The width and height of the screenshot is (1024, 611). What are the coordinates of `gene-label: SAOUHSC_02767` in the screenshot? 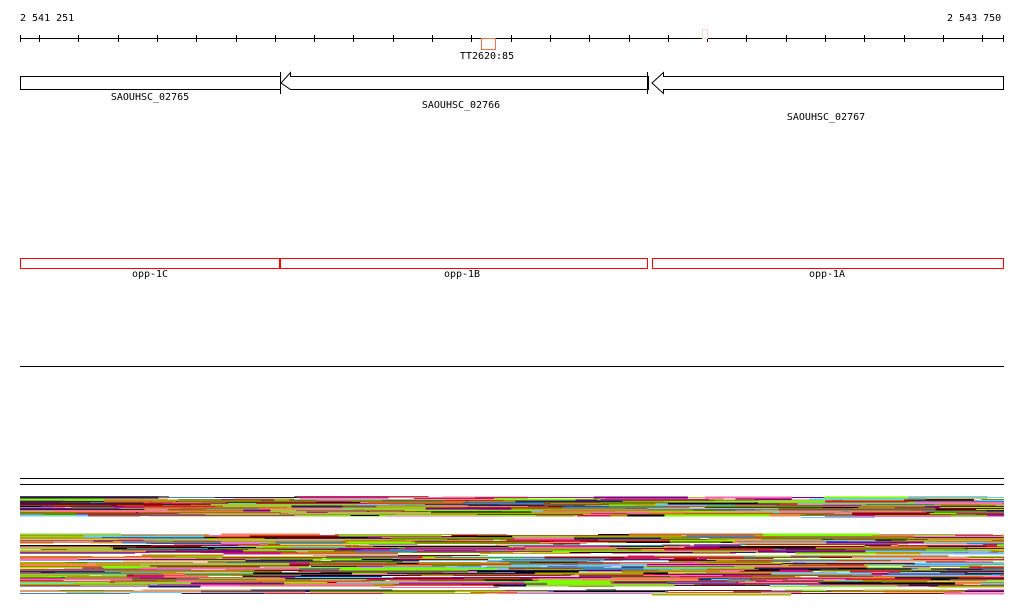 It's located at (826, 117).